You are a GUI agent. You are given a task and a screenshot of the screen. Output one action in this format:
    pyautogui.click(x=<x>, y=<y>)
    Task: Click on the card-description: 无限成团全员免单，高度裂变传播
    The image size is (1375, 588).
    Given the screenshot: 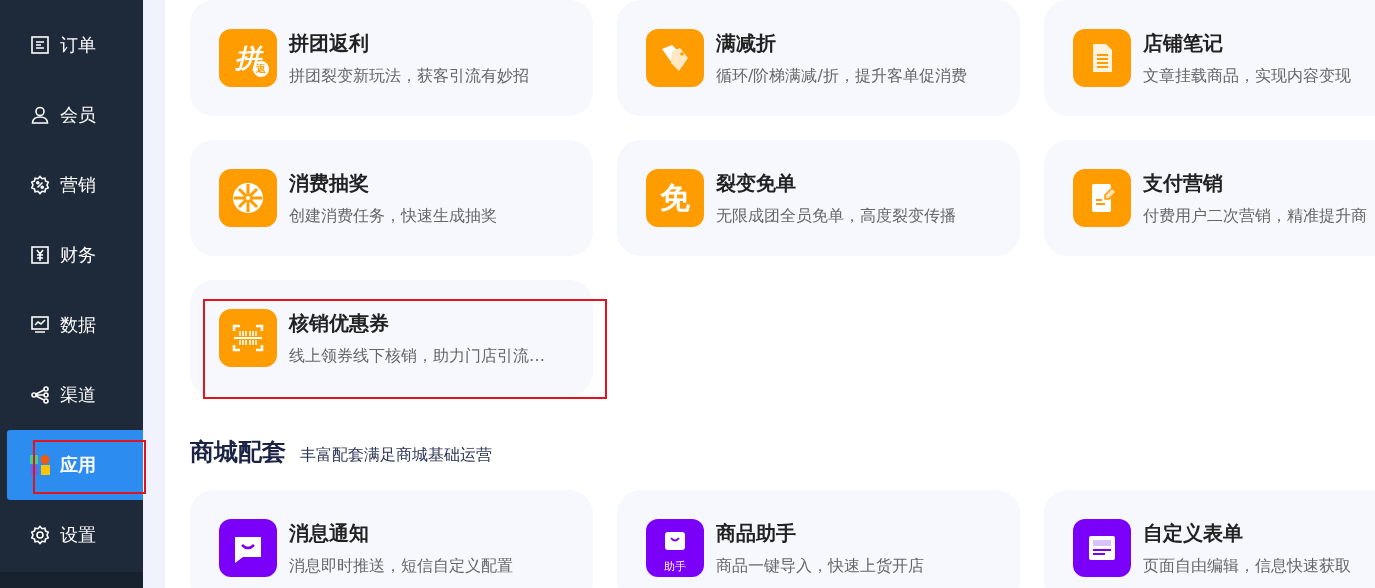 What is the action you would take?
    pyautogui.click(x=836, y=216)
    